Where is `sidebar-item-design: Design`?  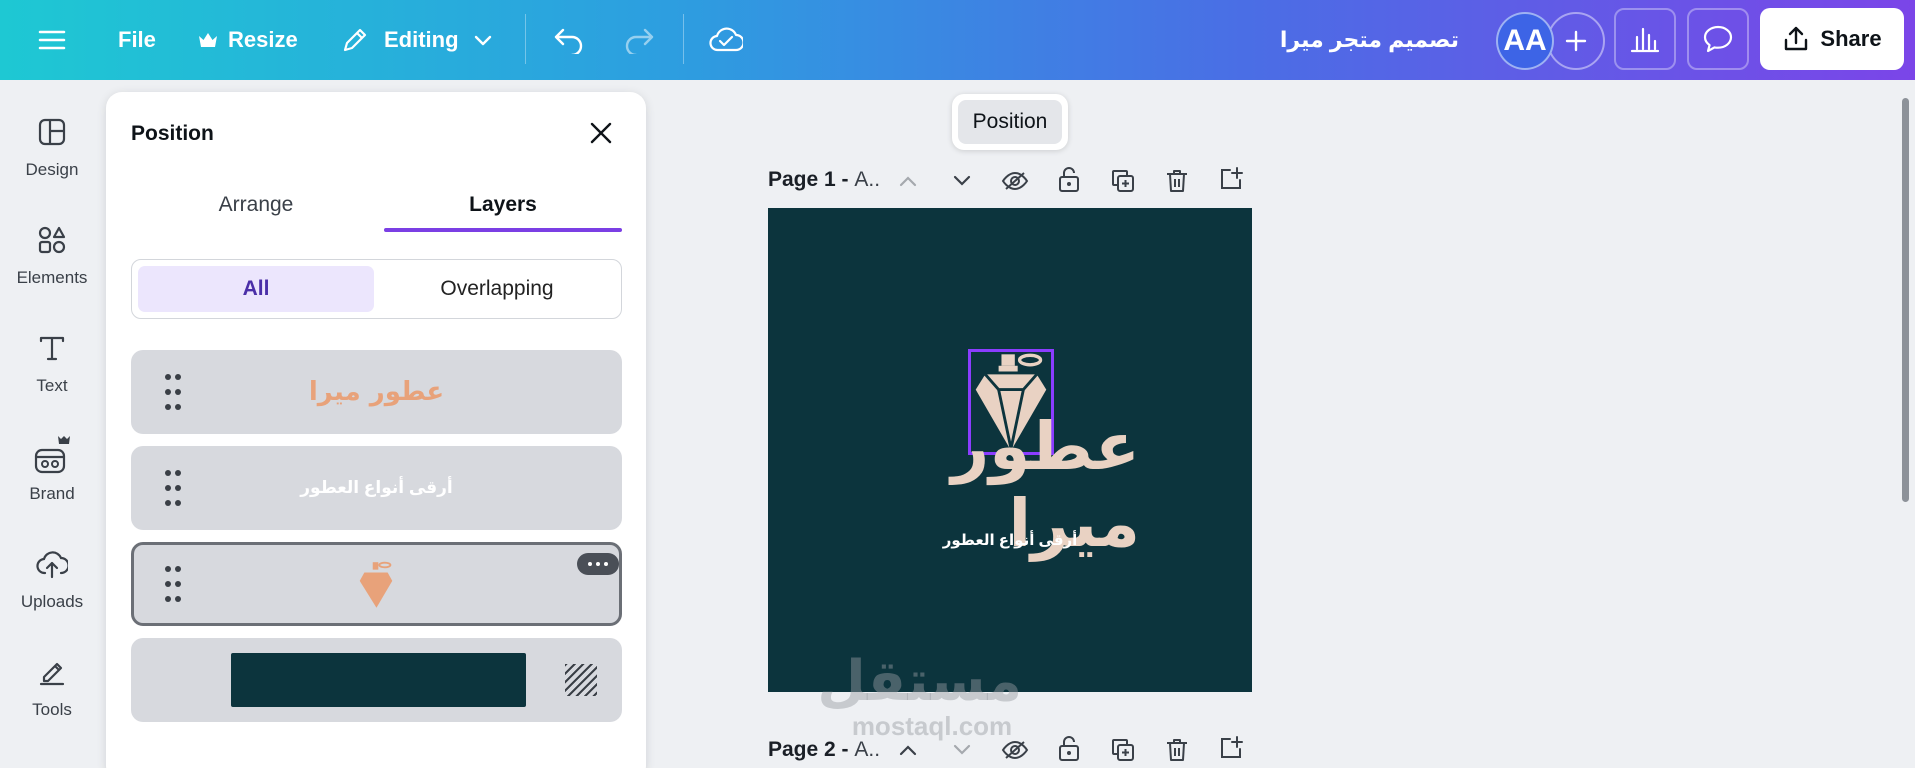 sidebar-item-design: Design is located at coordinates (52, 160).